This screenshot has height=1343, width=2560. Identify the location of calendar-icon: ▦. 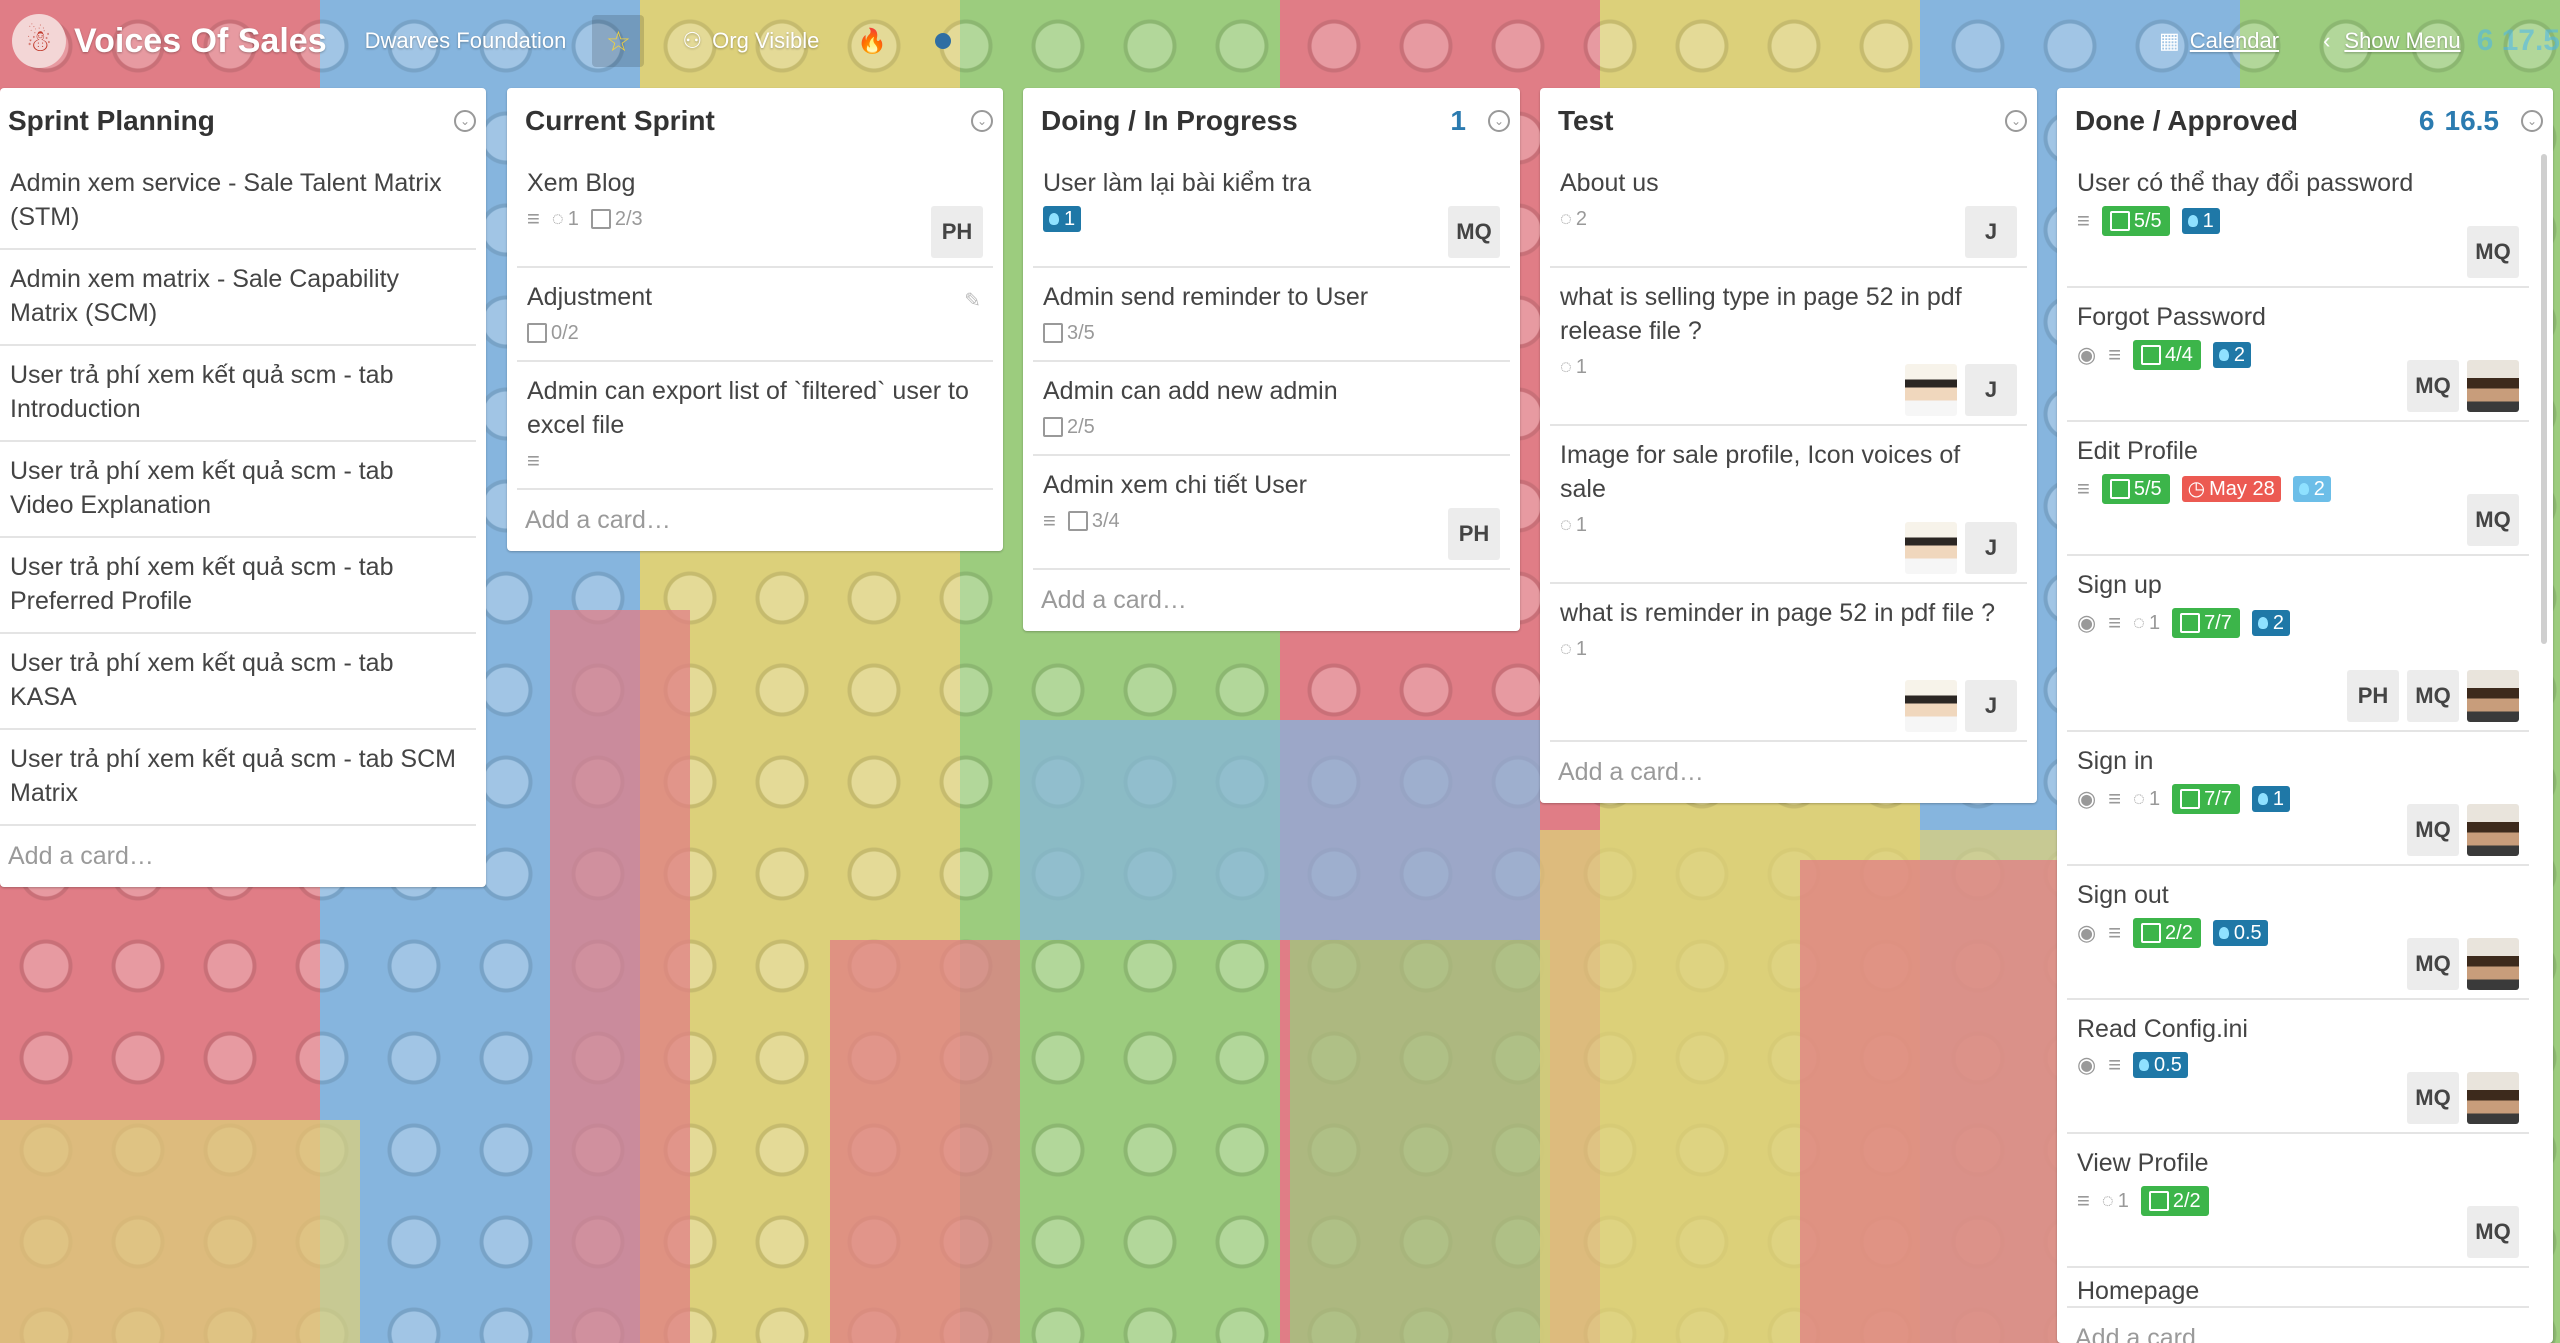
(2169, 40).